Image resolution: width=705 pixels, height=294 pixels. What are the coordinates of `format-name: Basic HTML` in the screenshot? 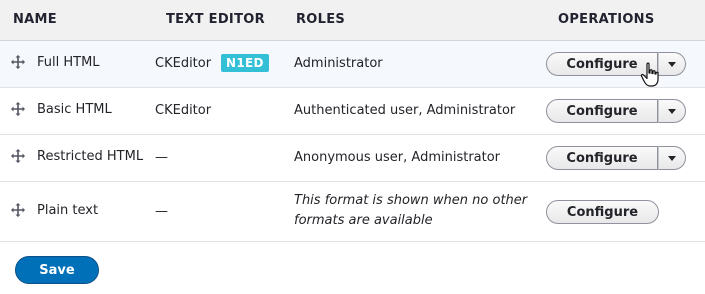 It's located at (74, 109).